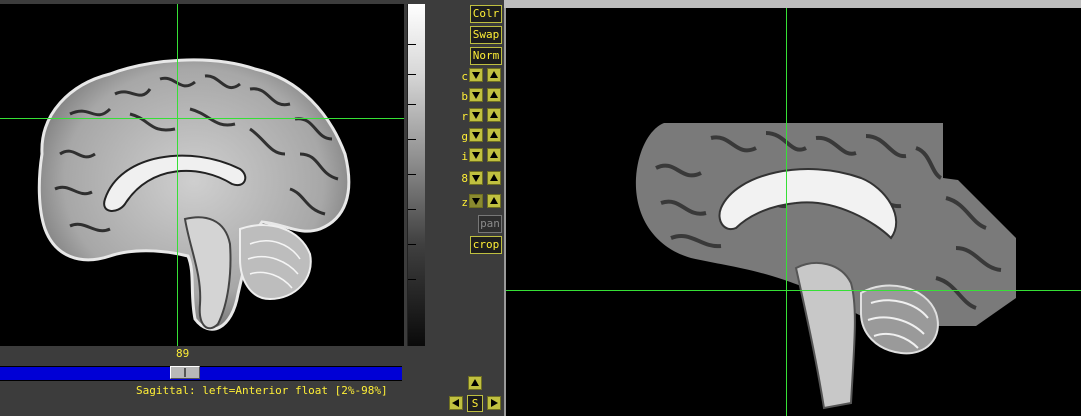 This screenshot has height=416, width=1081. I want to click on nav-right-icon, so click(494, 403).